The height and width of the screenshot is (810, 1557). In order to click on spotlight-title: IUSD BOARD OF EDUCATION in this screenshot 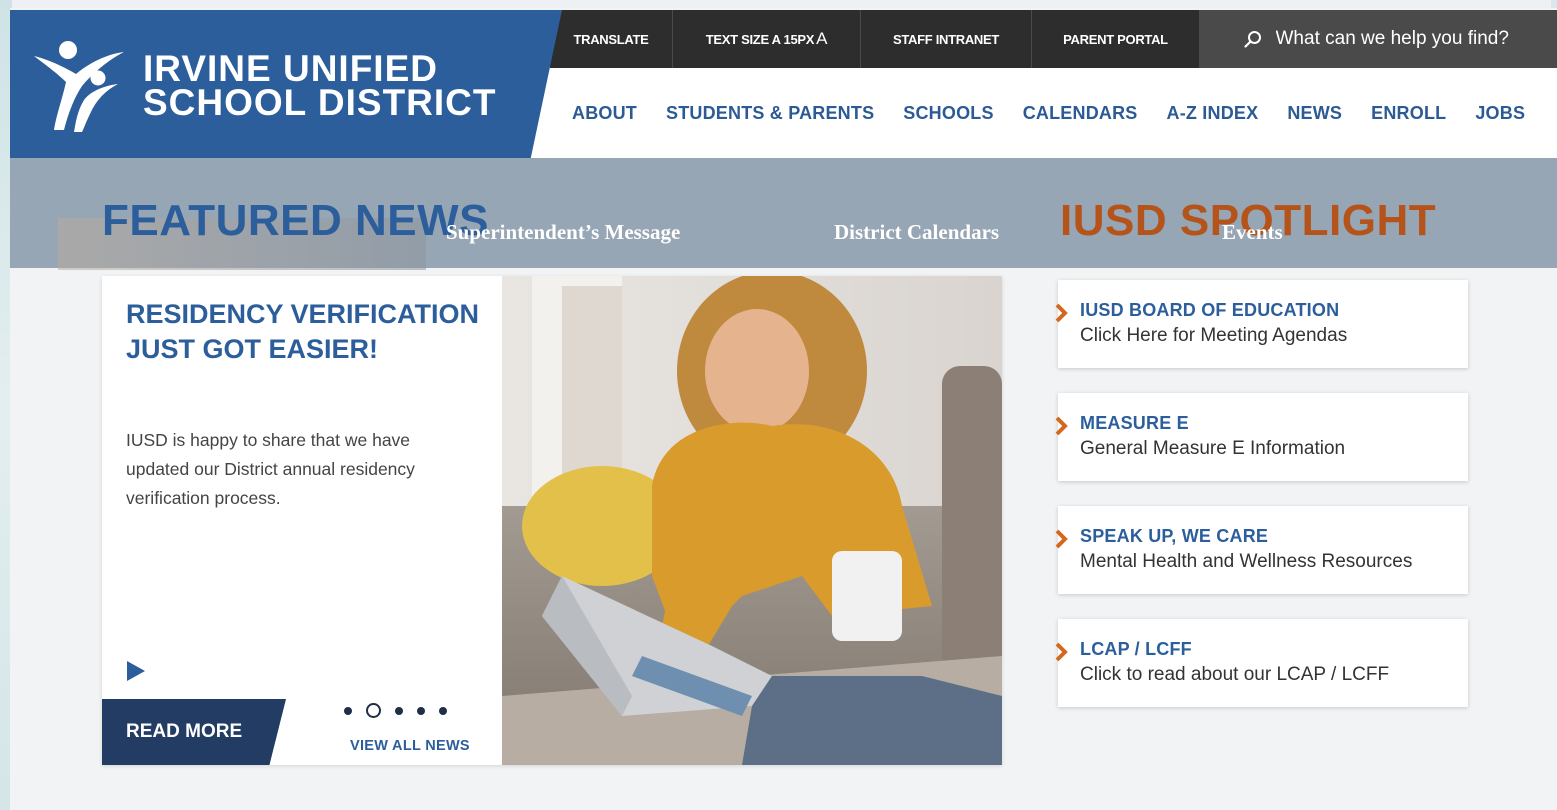, I will do `click(1210, 310)`.